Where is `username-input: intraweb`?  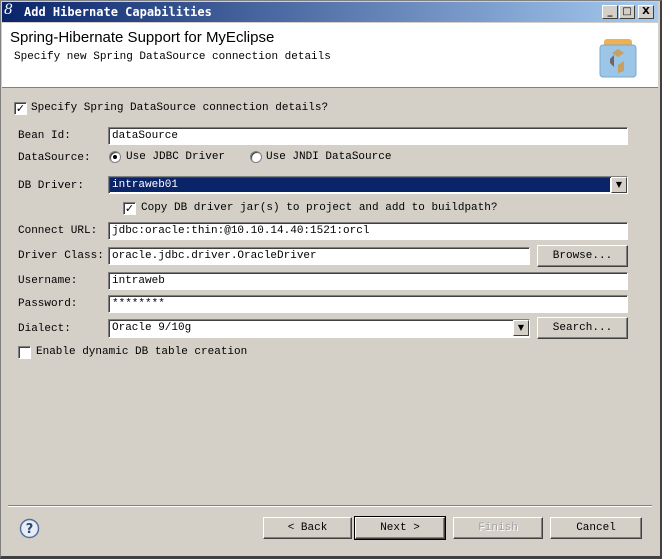
username-input: intraweb is located at coordinates (368, 281).